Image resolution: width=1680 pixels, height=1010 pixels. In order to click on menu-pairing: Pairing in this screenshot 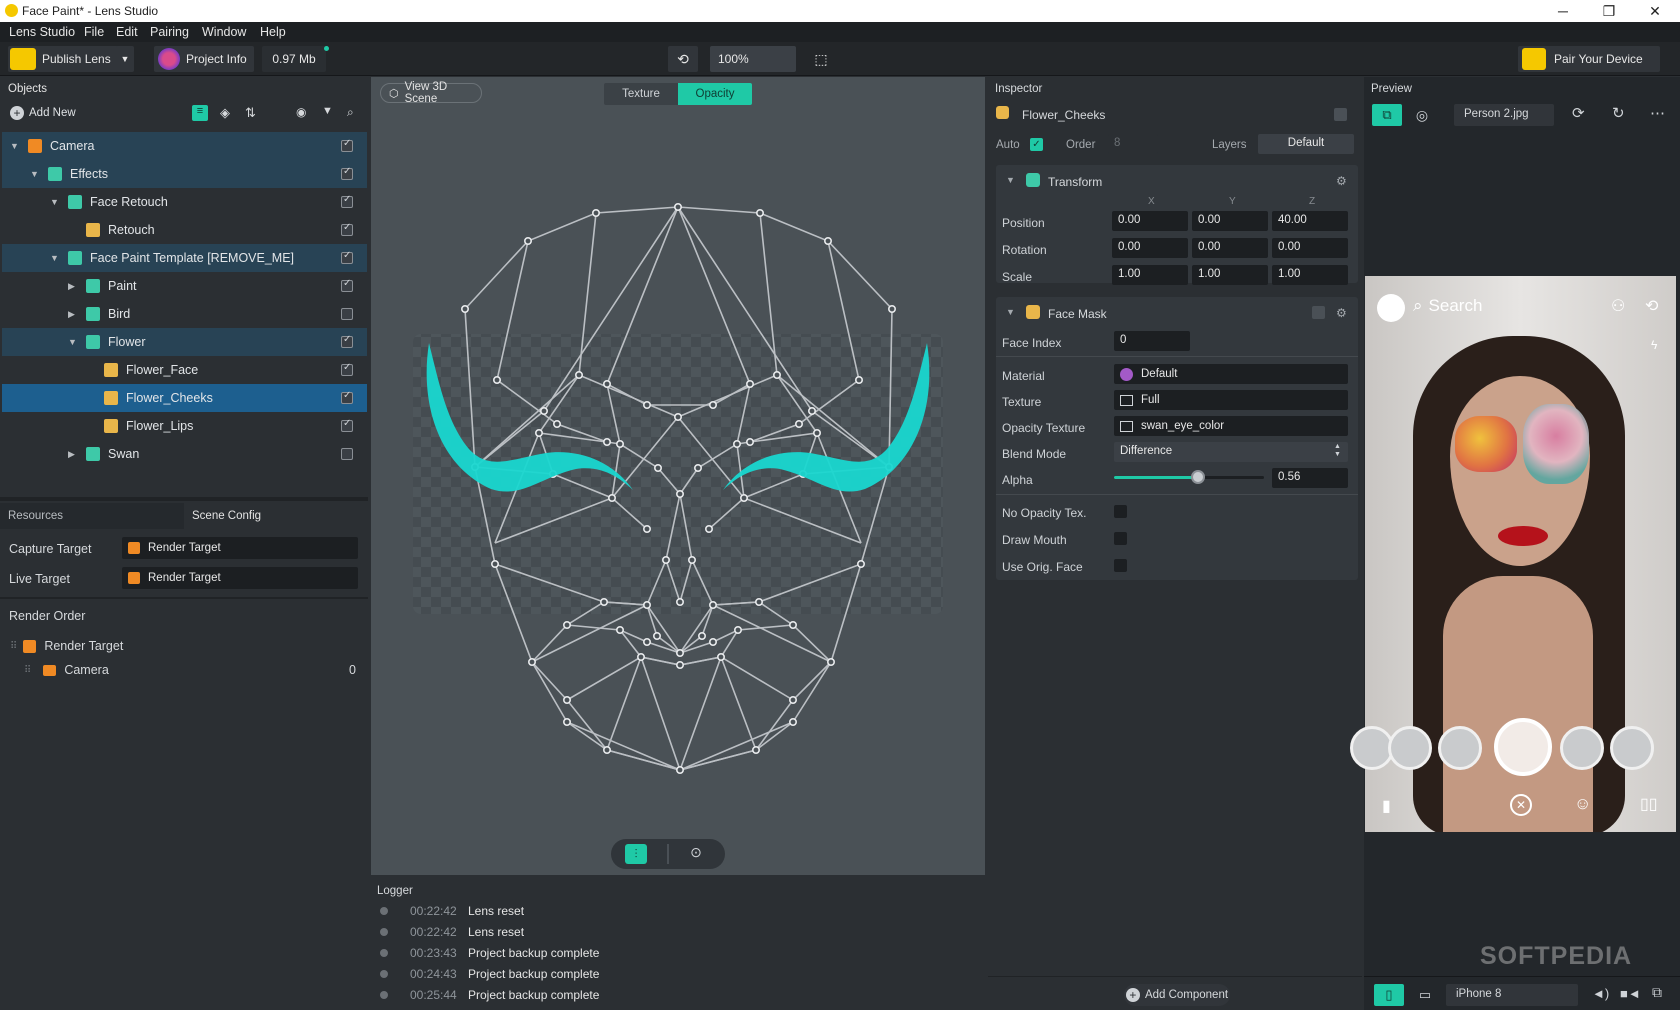, I will do `click(169, 32)`.